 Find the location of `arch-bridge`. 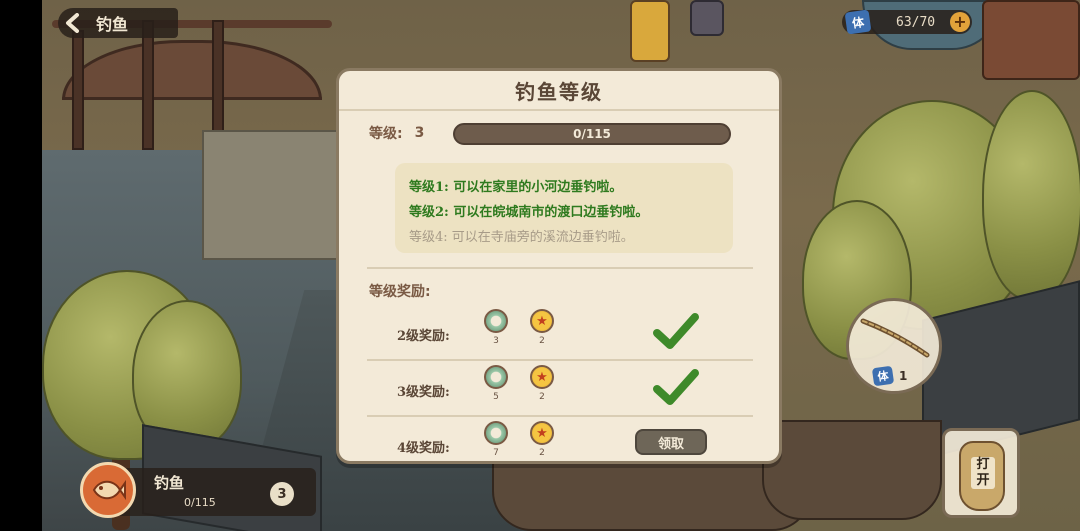

arch-bridge is located at coordinates (192, 70).